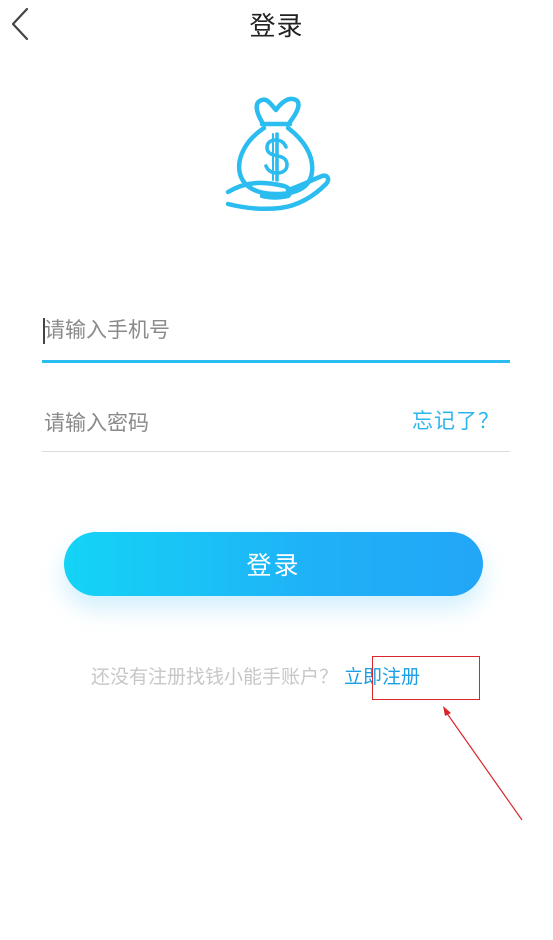  What do you see at coordinates (215, 676) in the screenshot?
I see `register-prompt-text: 还没有注册找钱小能手账户？` at bounding box center [215, 676].